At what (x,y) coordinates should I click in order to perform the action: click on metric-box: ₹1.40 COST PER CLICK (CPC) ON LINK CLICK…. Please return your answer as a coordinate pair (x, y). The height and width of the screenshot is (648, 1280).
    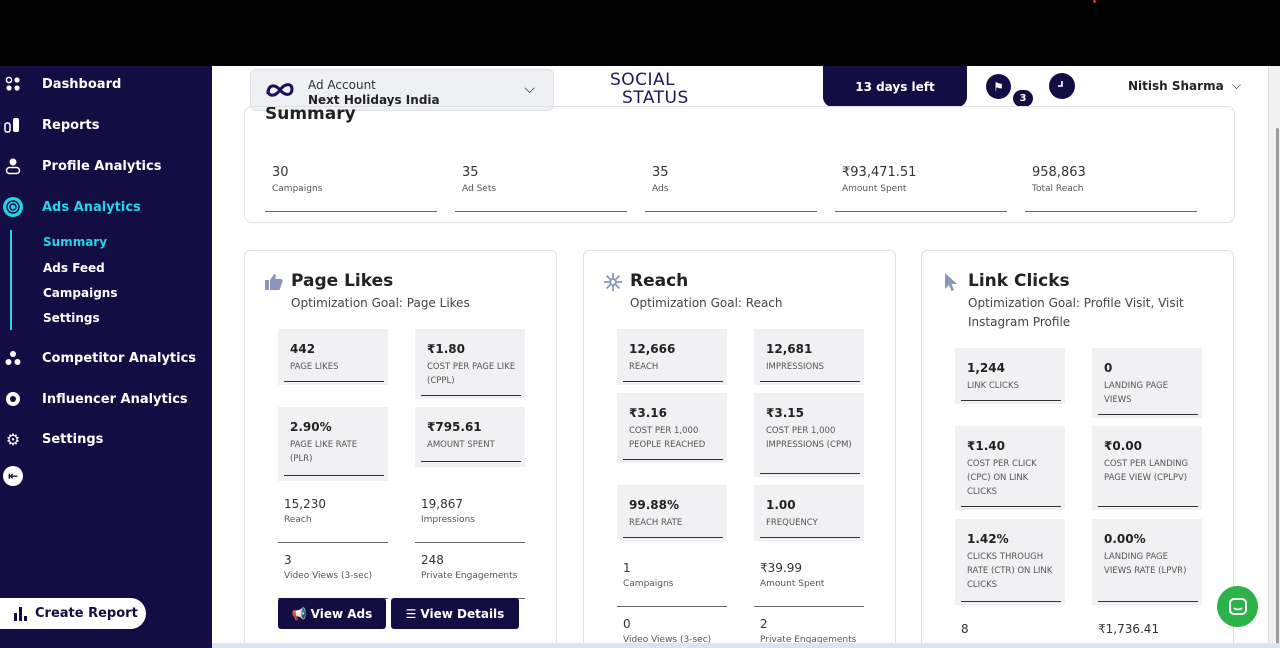
    Looking at the image, I should click on (1010, 468).